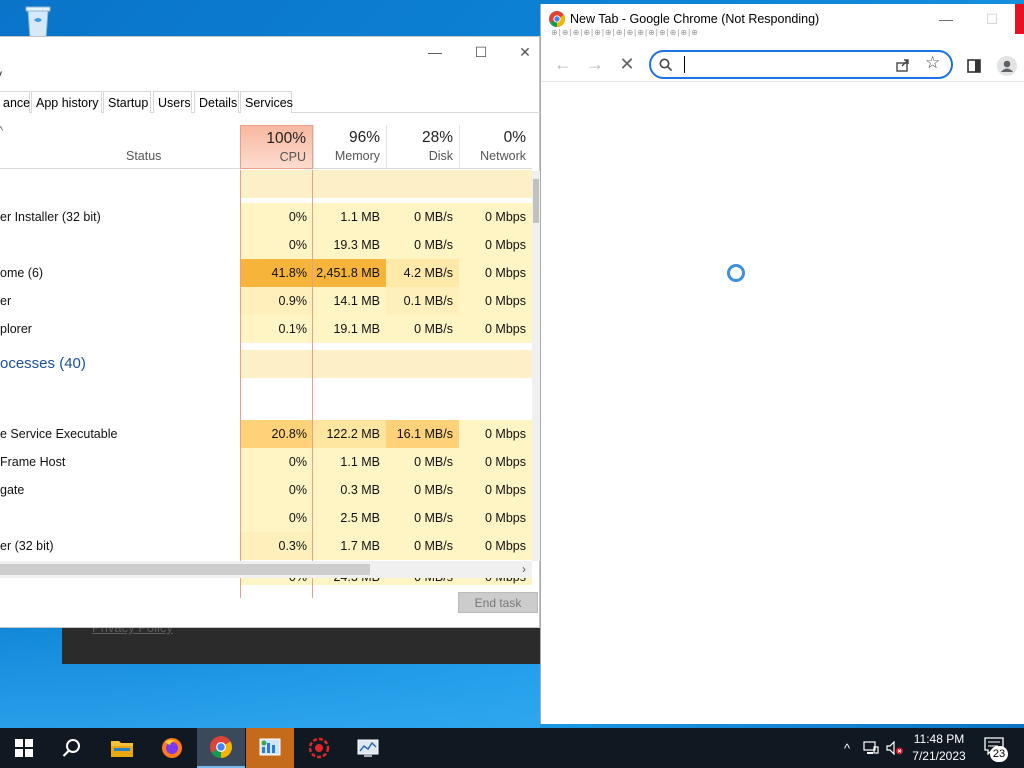 The image size is (1024, 768). I want to click on side-panel-icon, so click(974, 66).